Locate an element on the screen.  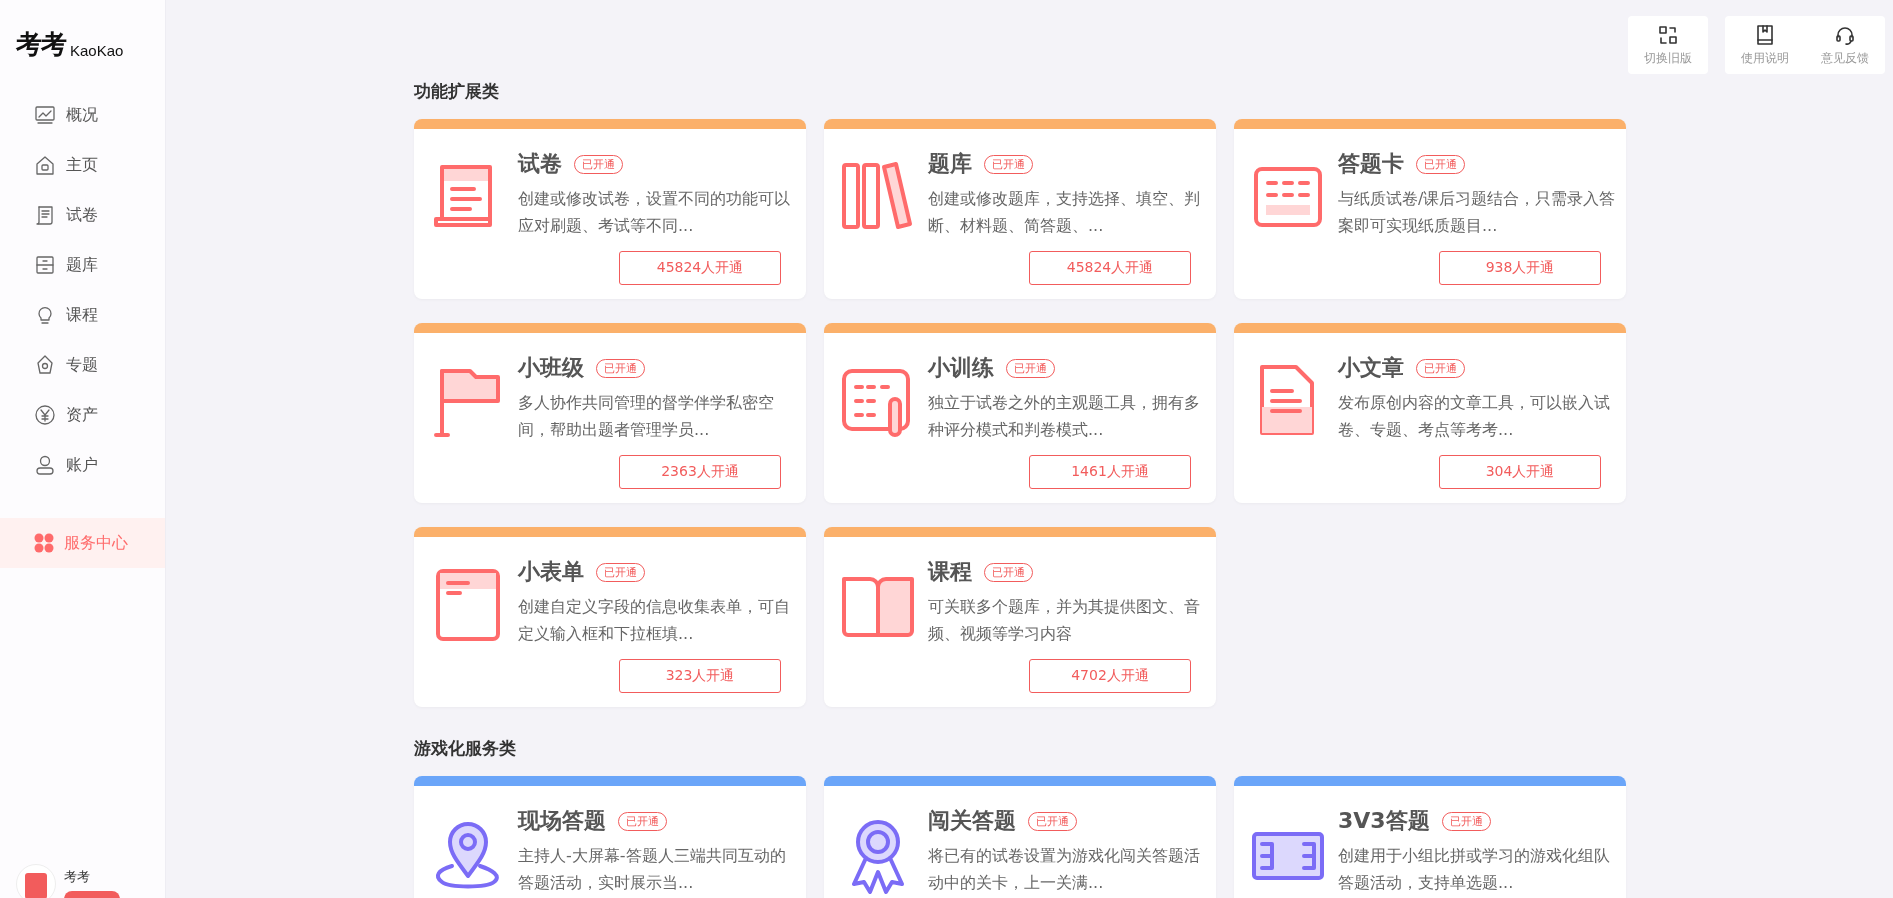
logo-text: 考考 is located at coordinates (41, 44).